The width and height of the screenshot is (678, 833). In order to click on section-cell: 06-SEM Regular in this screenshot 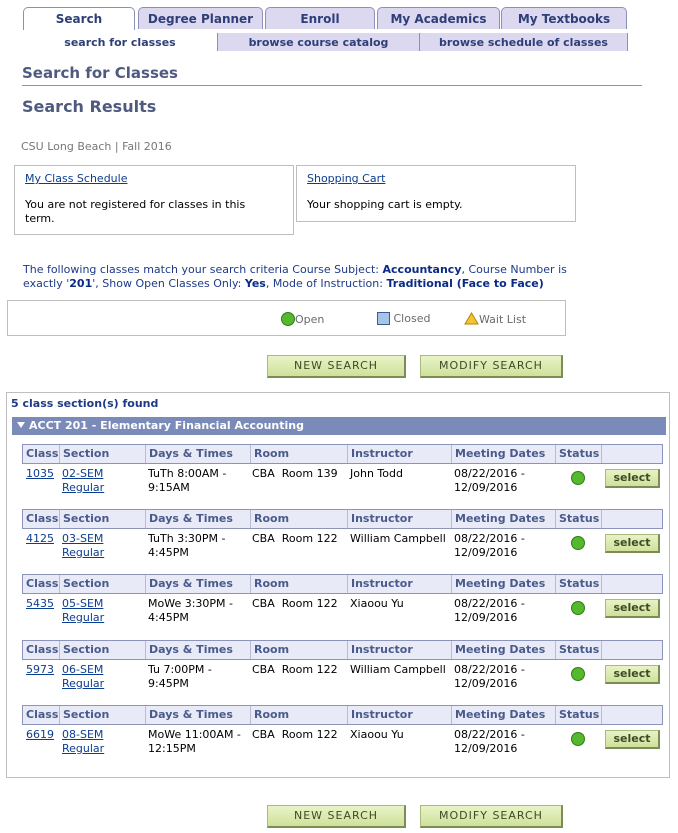, I will do `click(83, 677)`.